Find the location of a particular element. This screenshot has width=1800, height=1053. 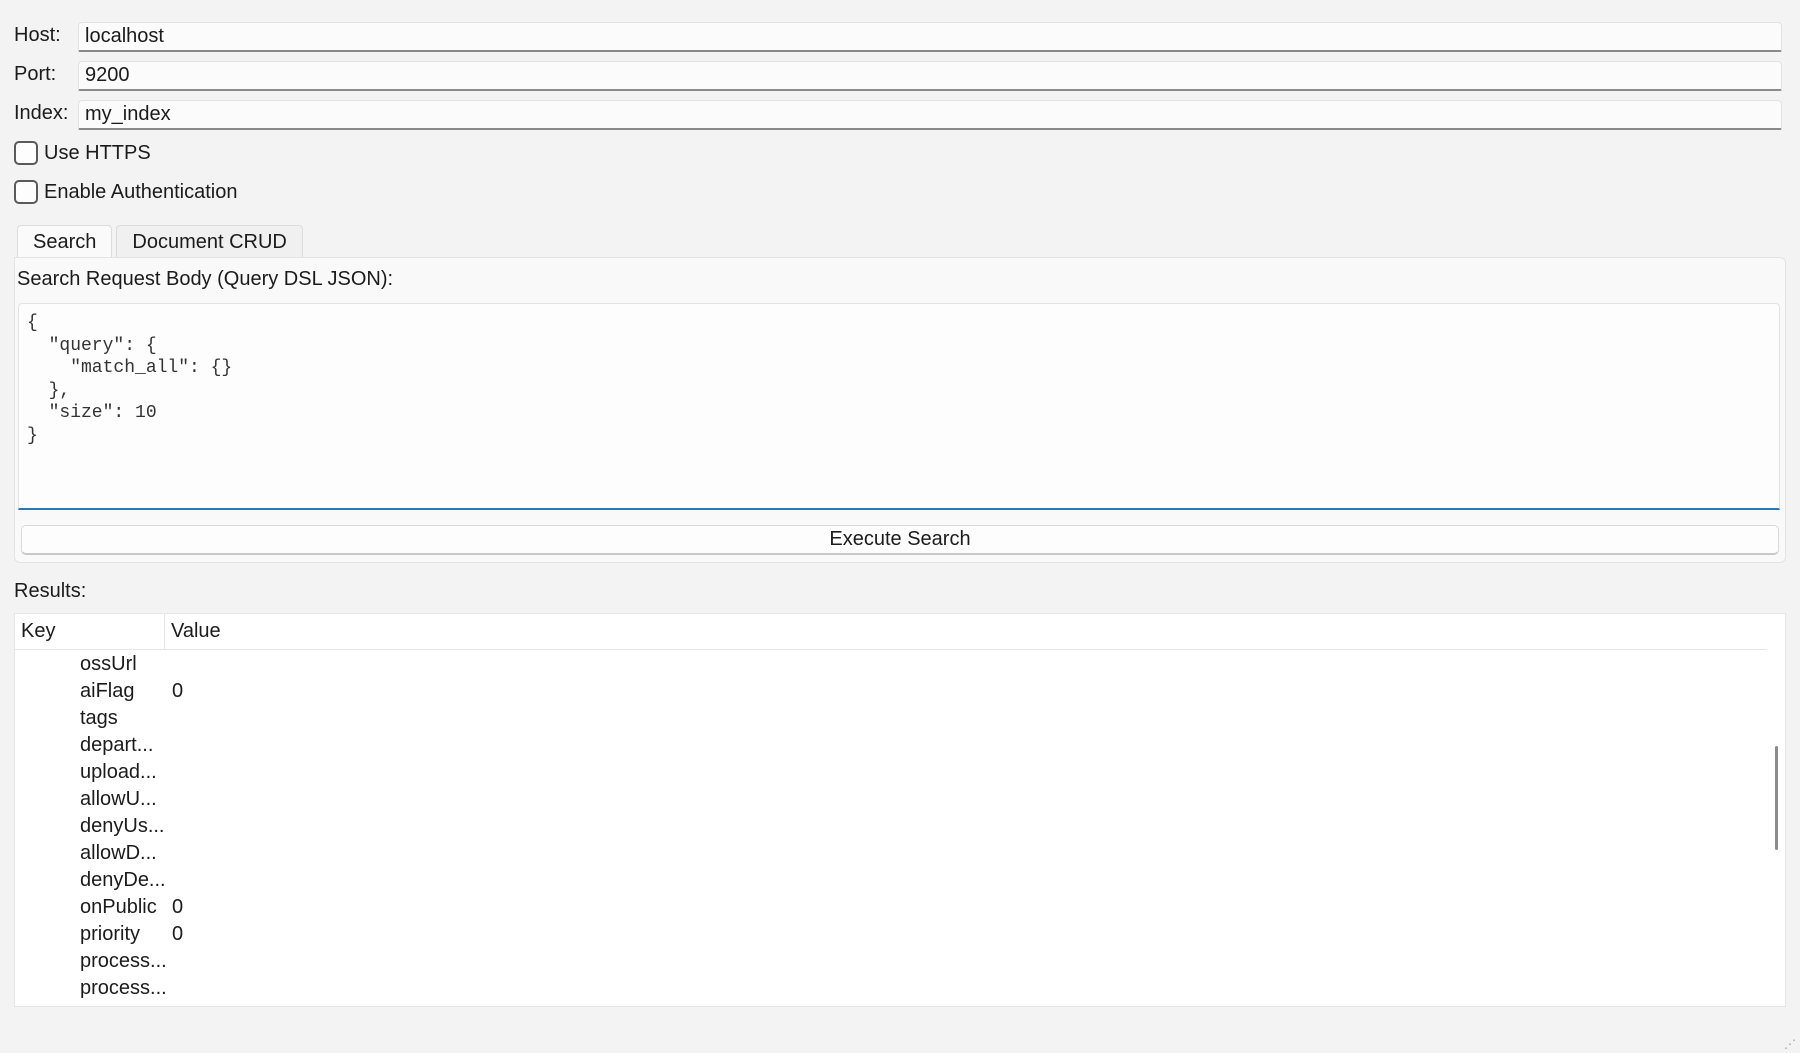

row-key: priority is located at coordinates (110, 934).